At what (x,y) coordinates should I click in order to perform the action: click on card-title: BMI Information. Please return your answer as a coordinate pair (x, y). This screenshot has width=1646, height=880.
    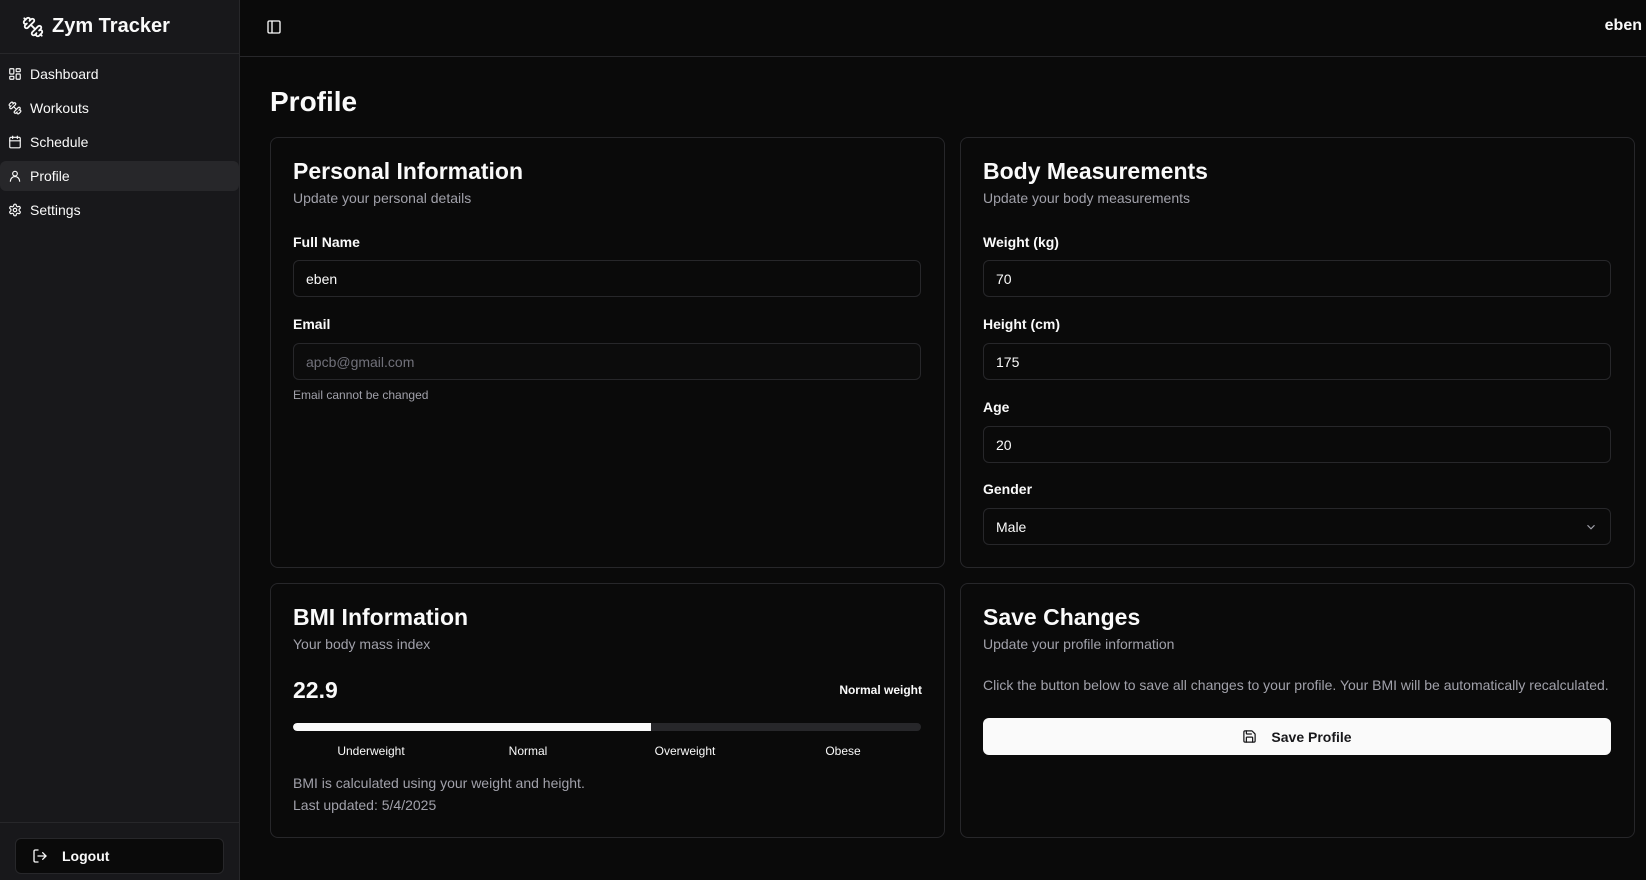
    Looking at the image, I should click on (381, 617).